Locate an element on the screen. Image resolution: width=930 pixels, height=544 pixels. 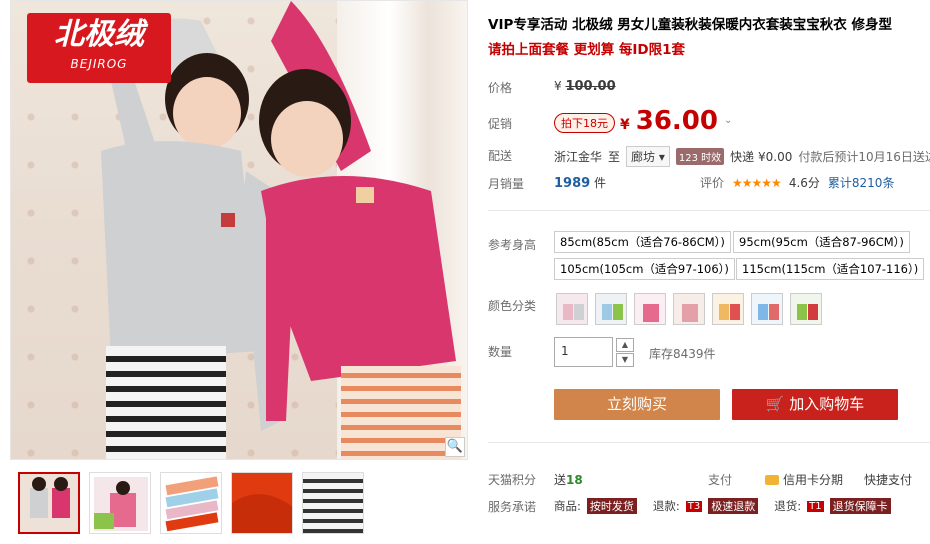
product-subtitle: 请拍上面套餐 更划算 每ID限1套 is located at coordinates (587, 50).